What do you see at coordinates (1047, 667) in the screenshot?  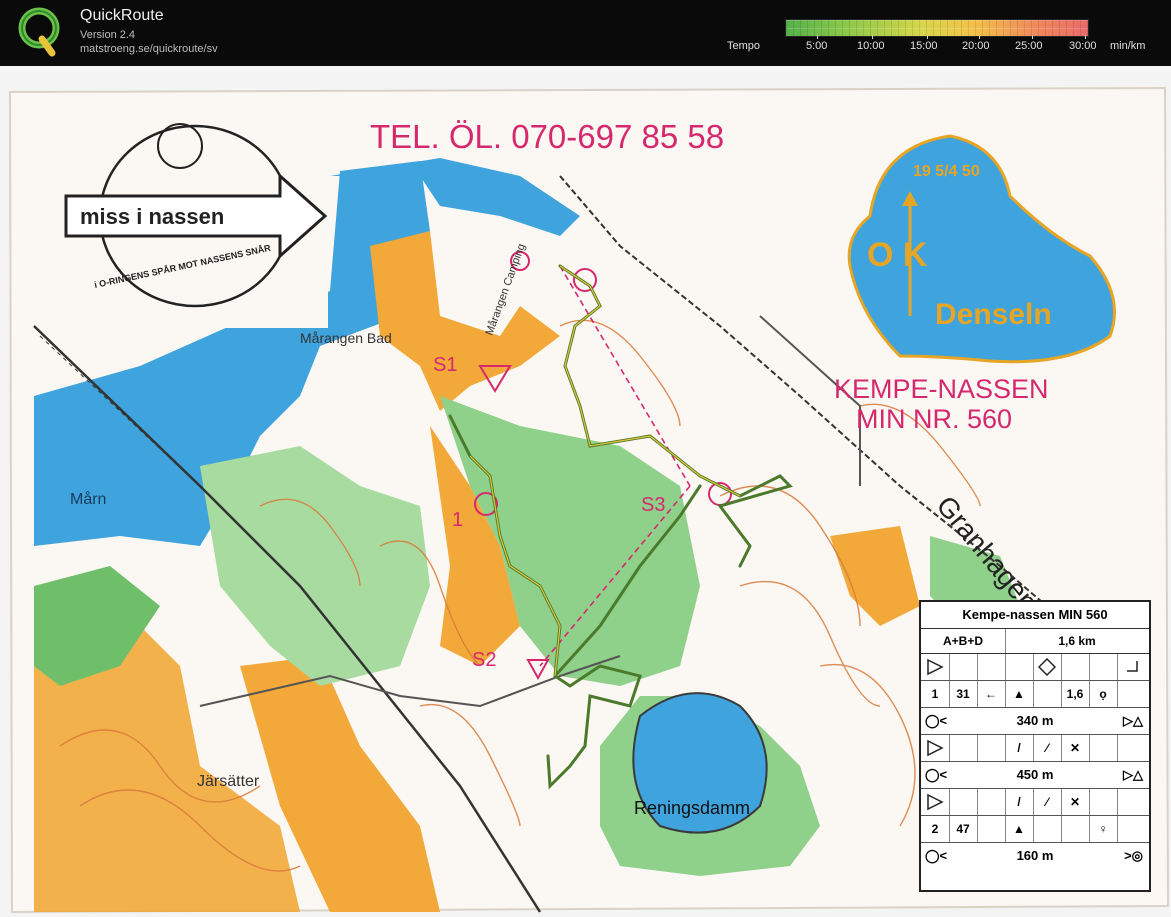 I see `diamond-icon` at bounding box center [1047, 667].